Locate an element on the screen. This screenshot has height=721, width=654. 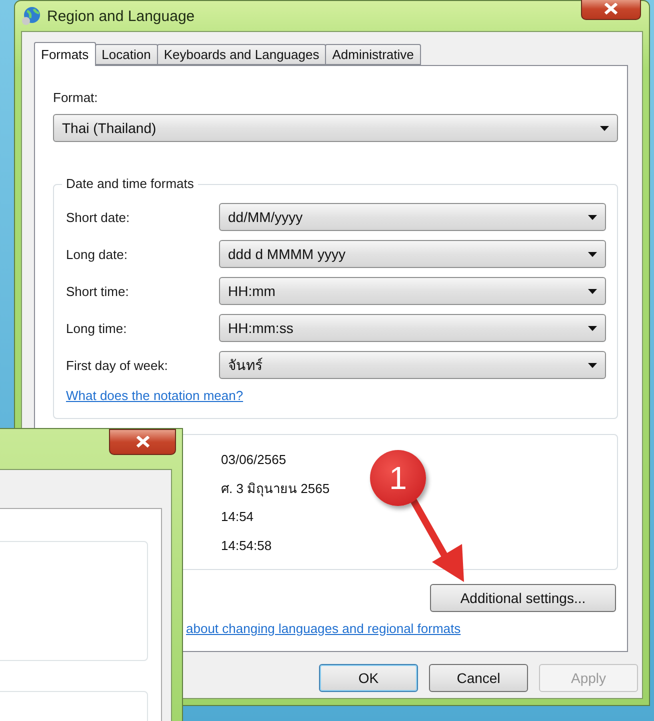
tab: Administrative is located at coordinates (373, 54).